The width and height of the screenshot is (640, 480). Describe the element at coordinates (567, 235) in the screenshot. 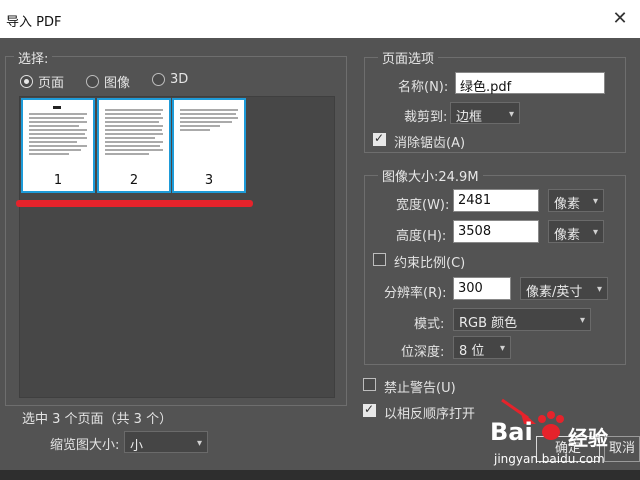

I see `height-unit-value: 像素` at that location.